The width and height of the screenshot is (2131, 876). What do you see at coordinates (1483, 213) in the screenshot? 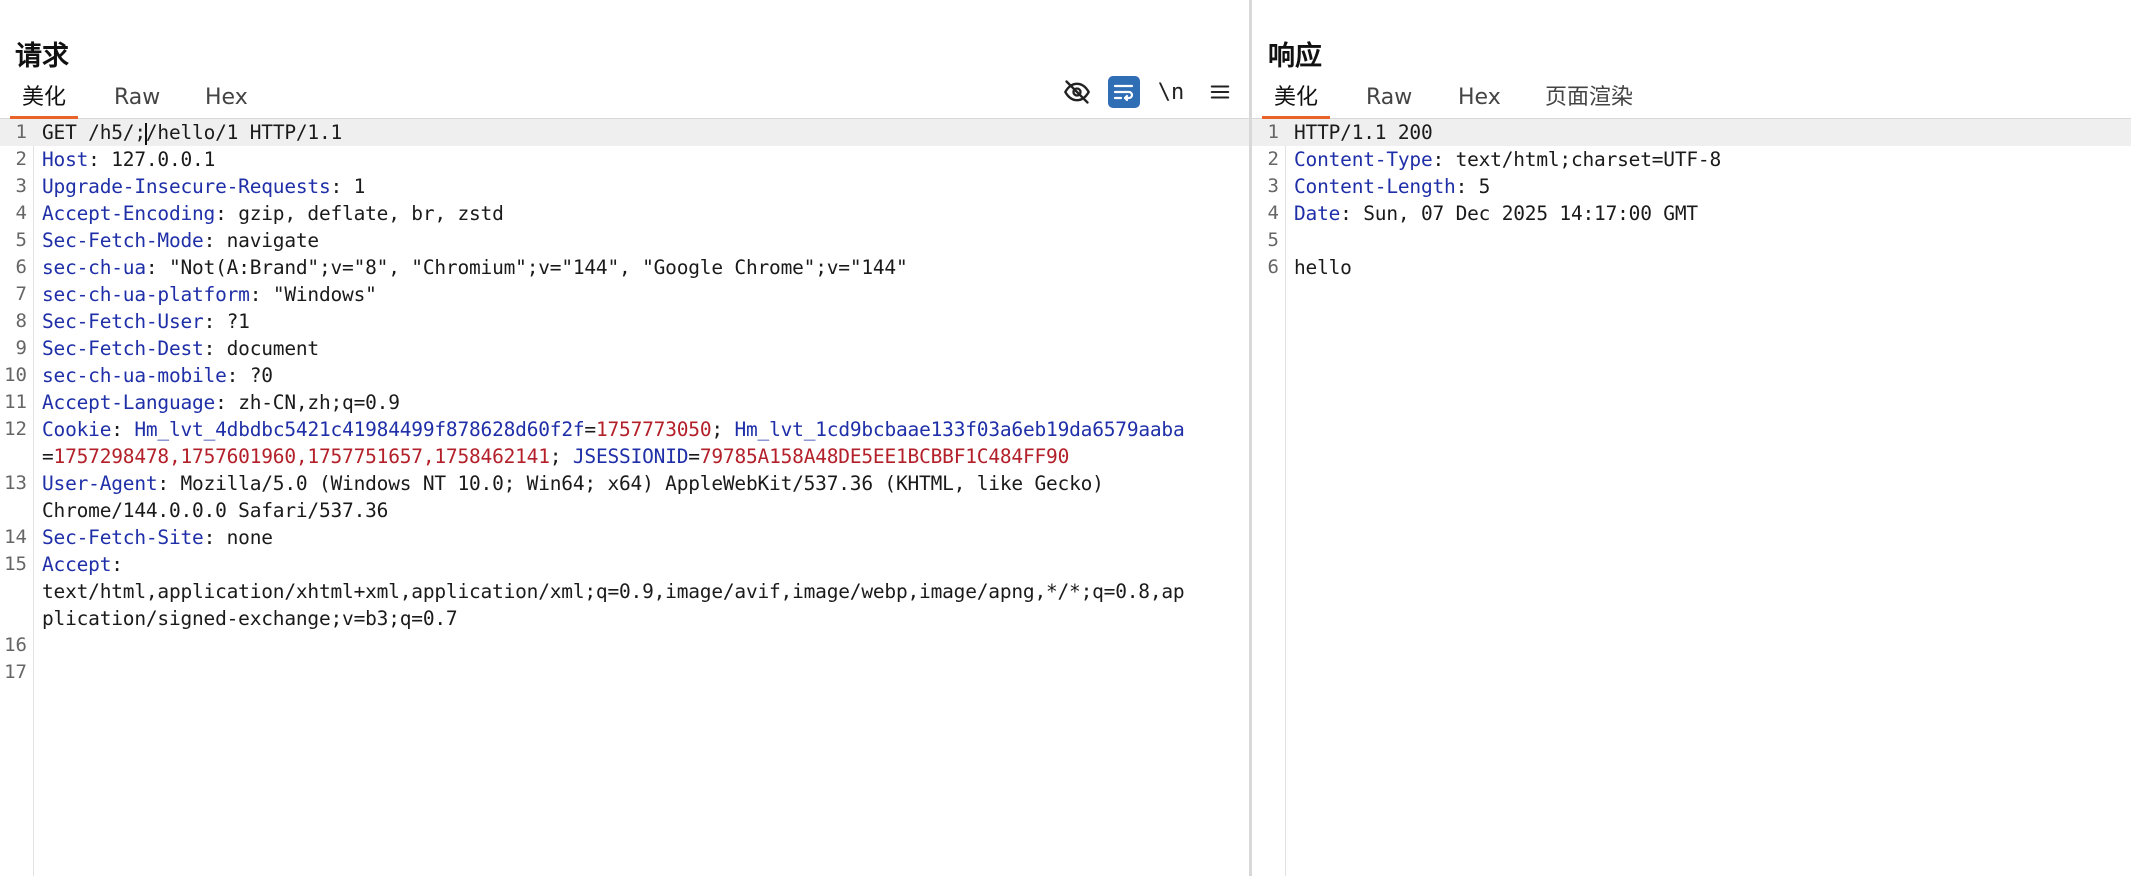
I see `header-line: 4 Date: Sun, 07 Dec 2025 14:17:00 GMT` at bounding box center [1483, 213].